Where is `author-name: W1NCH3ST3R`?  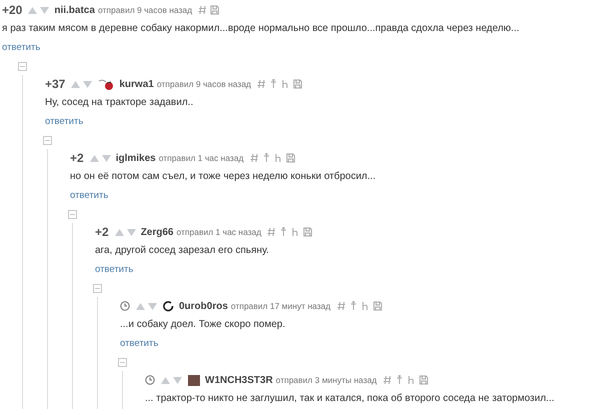 author-name: W1NCH3ST3R is located at coordinates (239, 380).